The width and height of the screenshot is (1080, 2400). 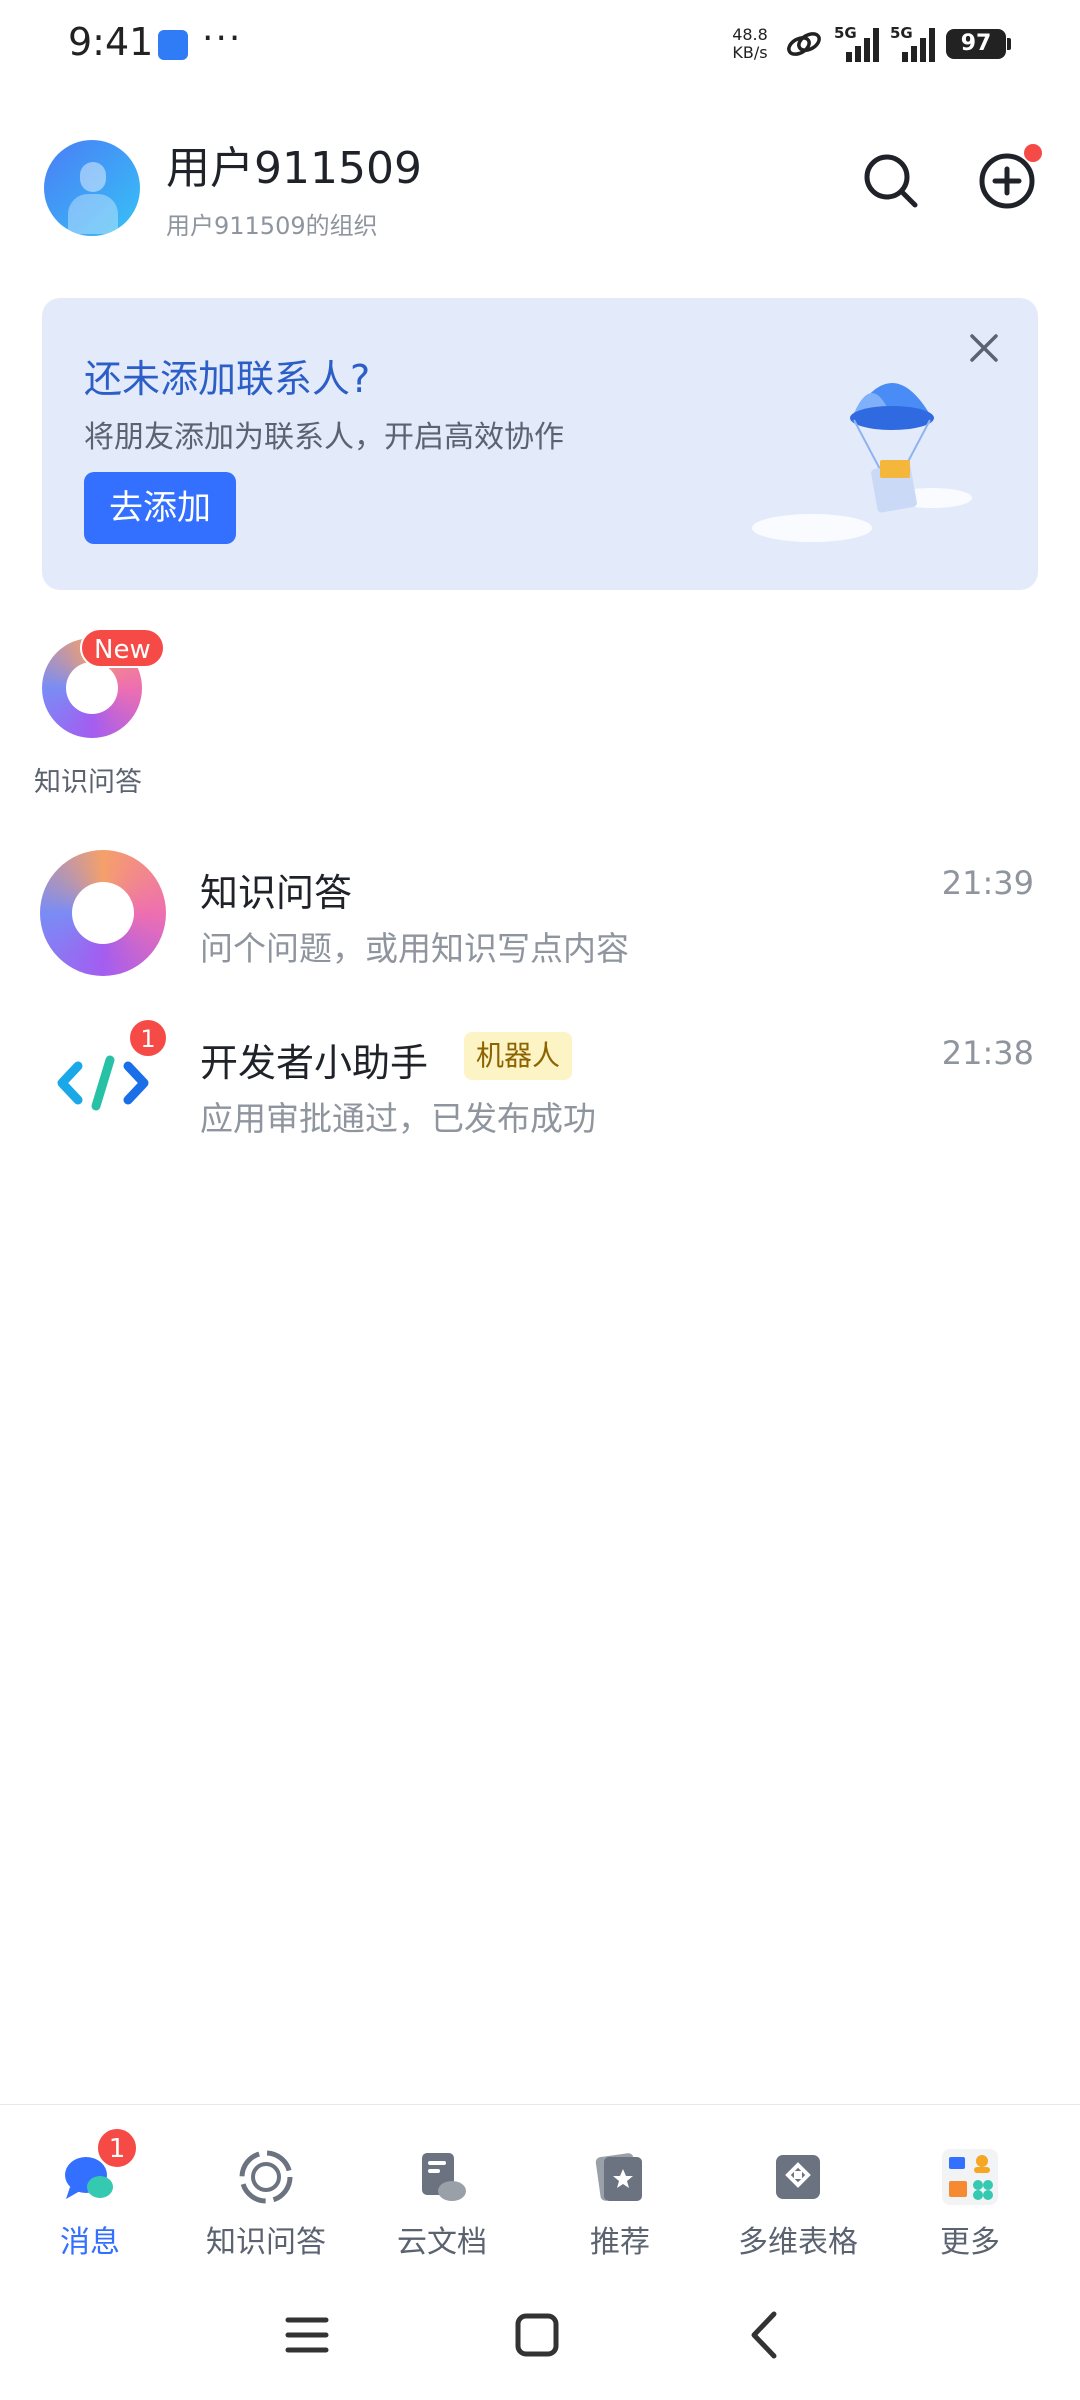 I want to click on network-speed: 48.8 KB/s, so click(x=750, y=44).